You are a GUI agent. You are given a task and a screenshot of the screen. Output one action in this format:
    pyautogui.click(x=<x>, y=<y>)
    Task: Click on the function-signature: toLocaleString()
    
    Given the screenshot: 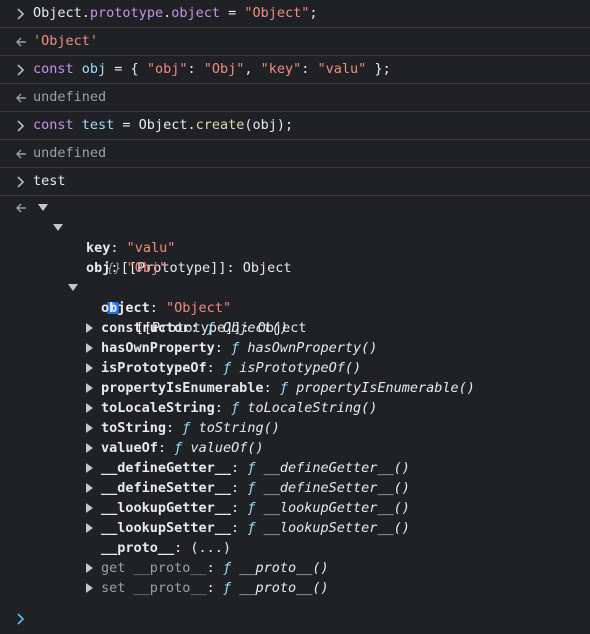 What is the action you would take?
    pyautogui.click(x=312, y=408)
    